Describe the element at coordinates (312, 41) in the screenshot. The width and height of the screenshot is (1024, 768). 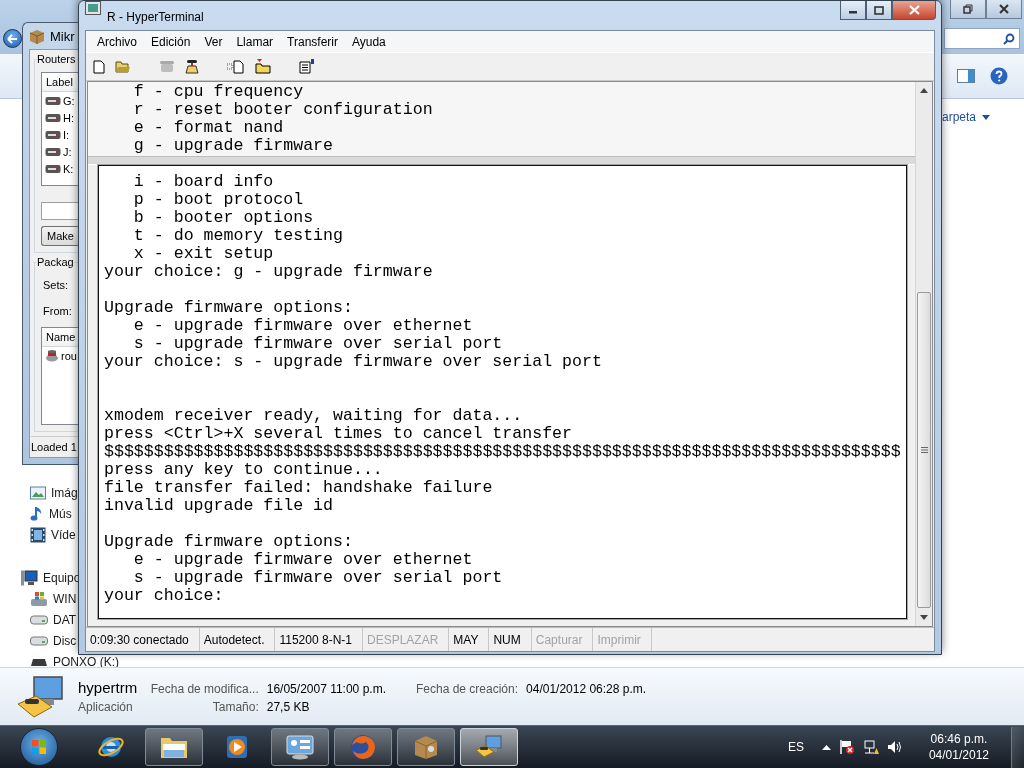
I see `menu-item: Transferir` at that location.